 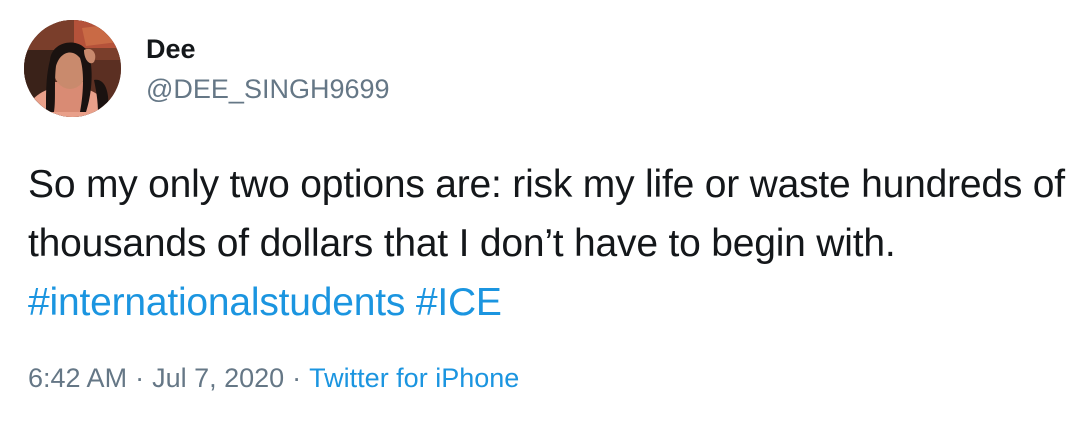 What do you see at coordinates (171, 49) in the screenshot?
I see `author-display-name: Dee` at bounding box center [171, 49].